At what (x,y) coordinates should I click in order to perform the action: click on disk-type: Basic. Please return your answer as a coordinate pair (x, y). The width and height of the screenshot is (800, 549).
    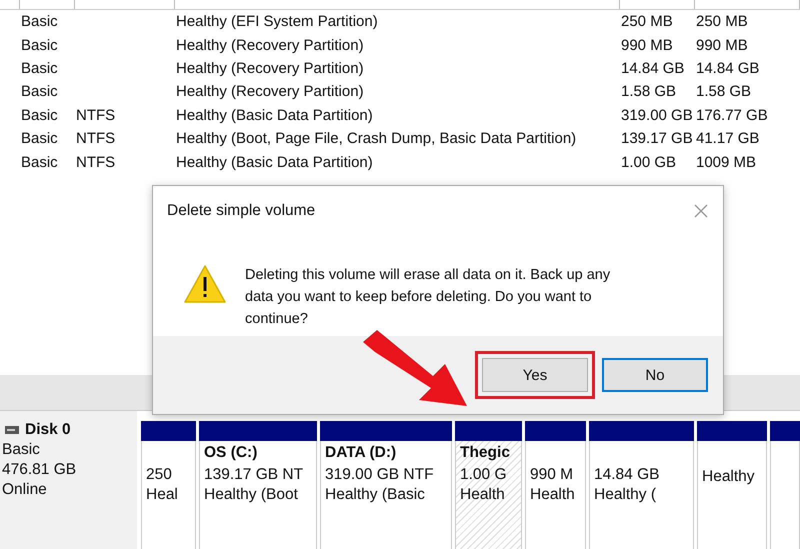
    Looking at the image, I should click on (21, 450).